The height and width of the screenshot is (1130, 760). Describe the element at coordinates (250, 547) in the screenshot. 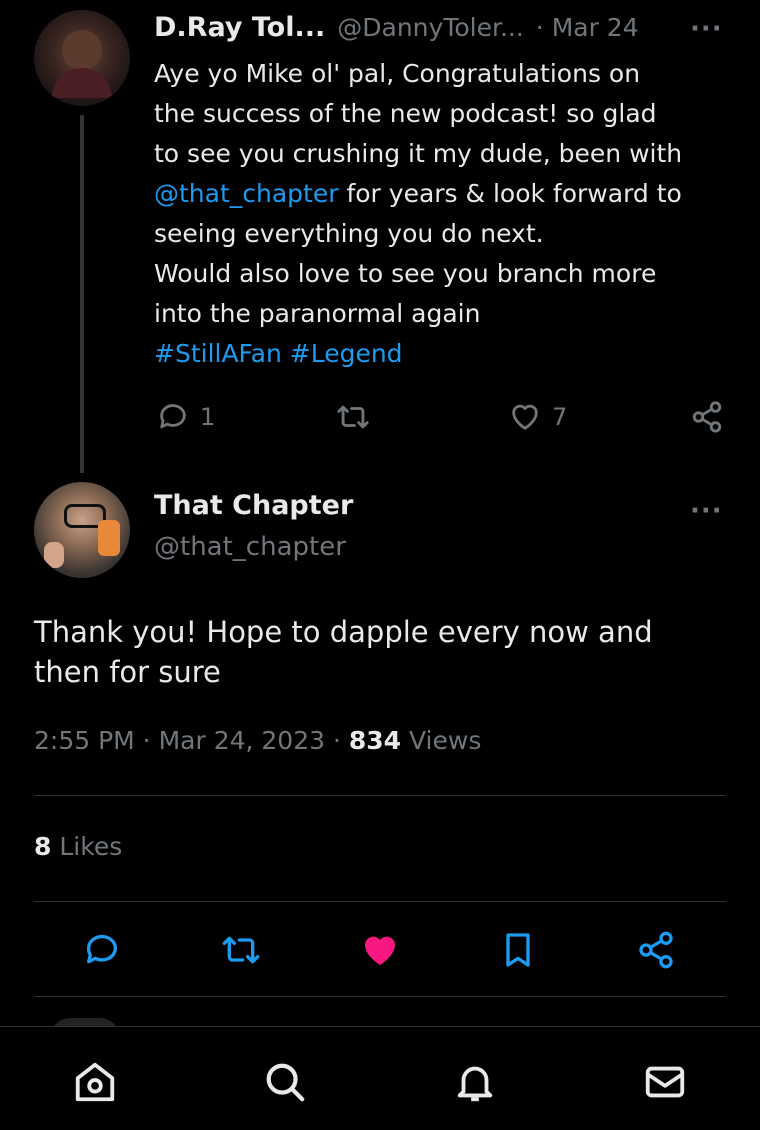

I see `main-handle: @that_chapter` at that location.